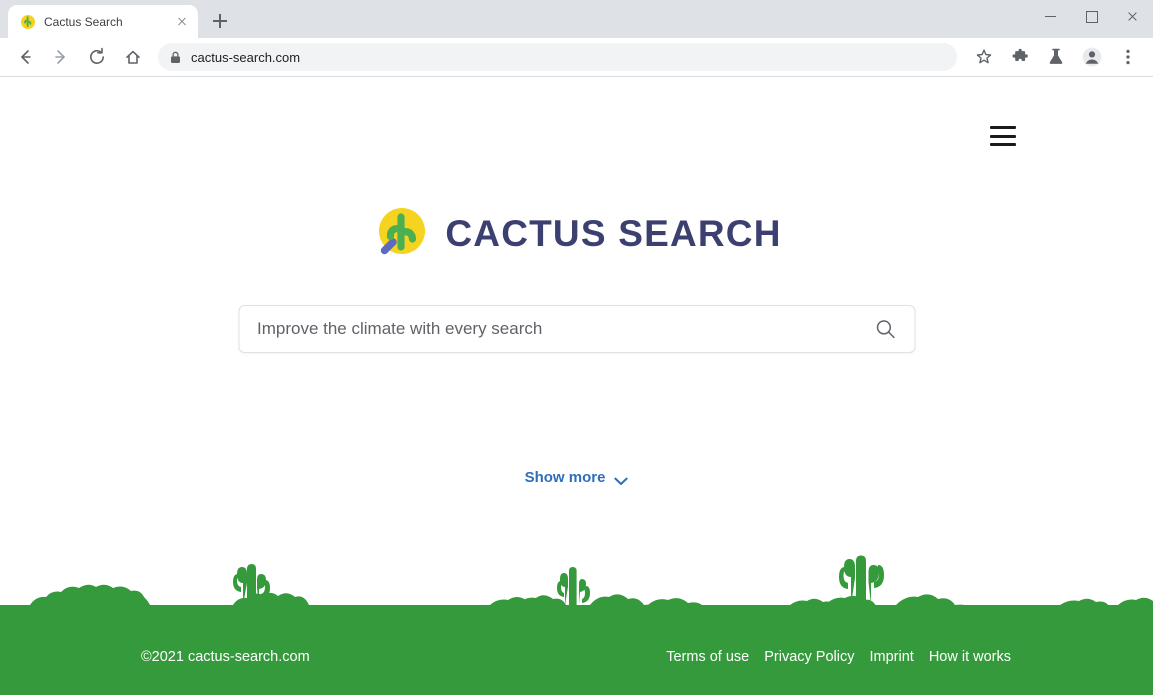 The height and width of the screenshot is (695, 1153). Describe the element at coordinates (25, 57) in the screenshot. I see `back-arrow-icon` at that location.